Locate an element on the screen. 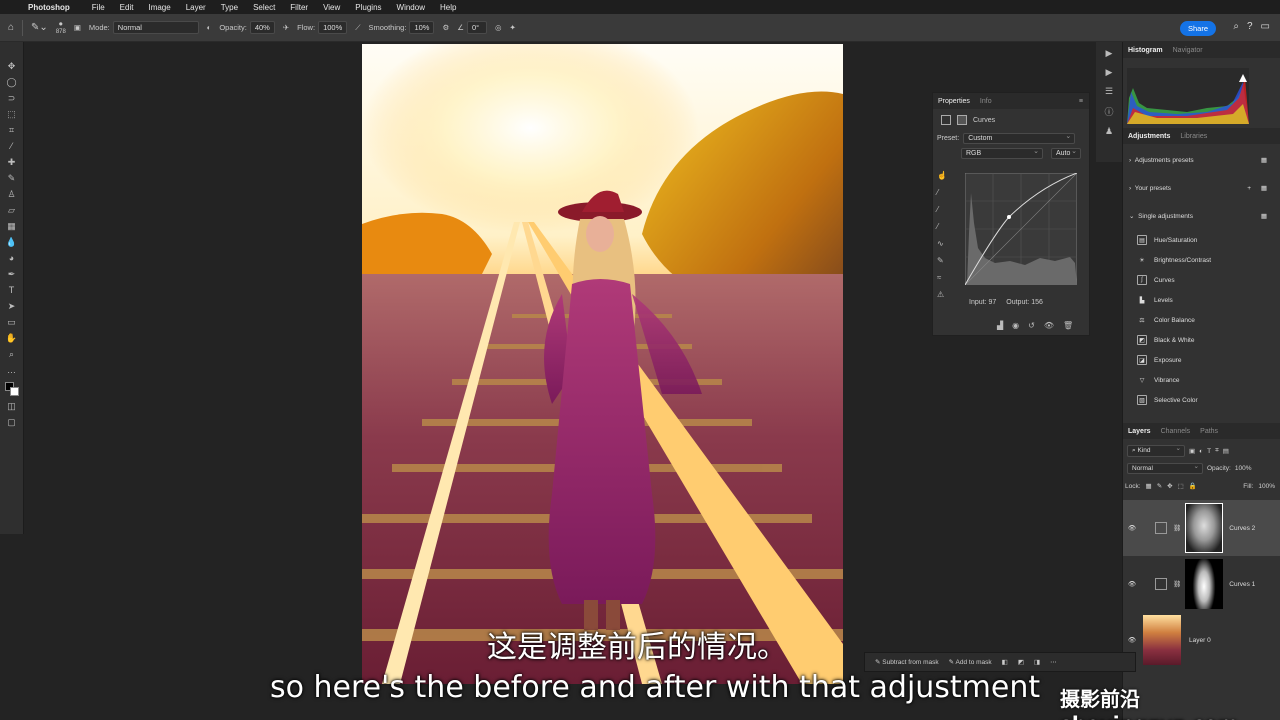 This screenshot has width=1280, height=720. brush-tool-icon: ✎ is located at coordinates (12, 178).